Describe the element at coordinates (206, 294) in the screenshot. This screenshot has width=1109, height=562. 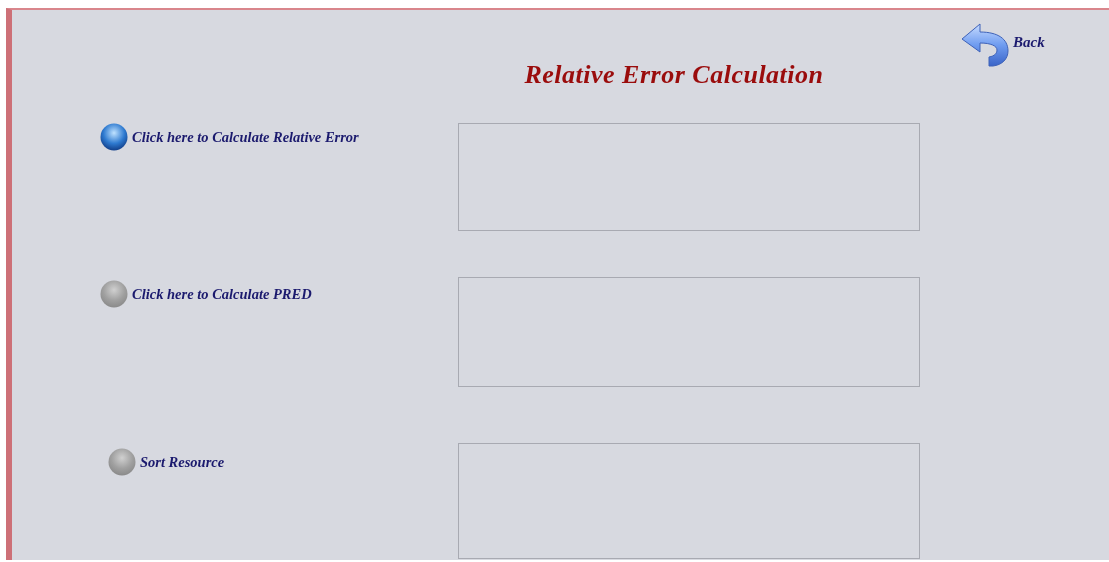
I see `radio-option: Click here to Calculate PRED` at that location.